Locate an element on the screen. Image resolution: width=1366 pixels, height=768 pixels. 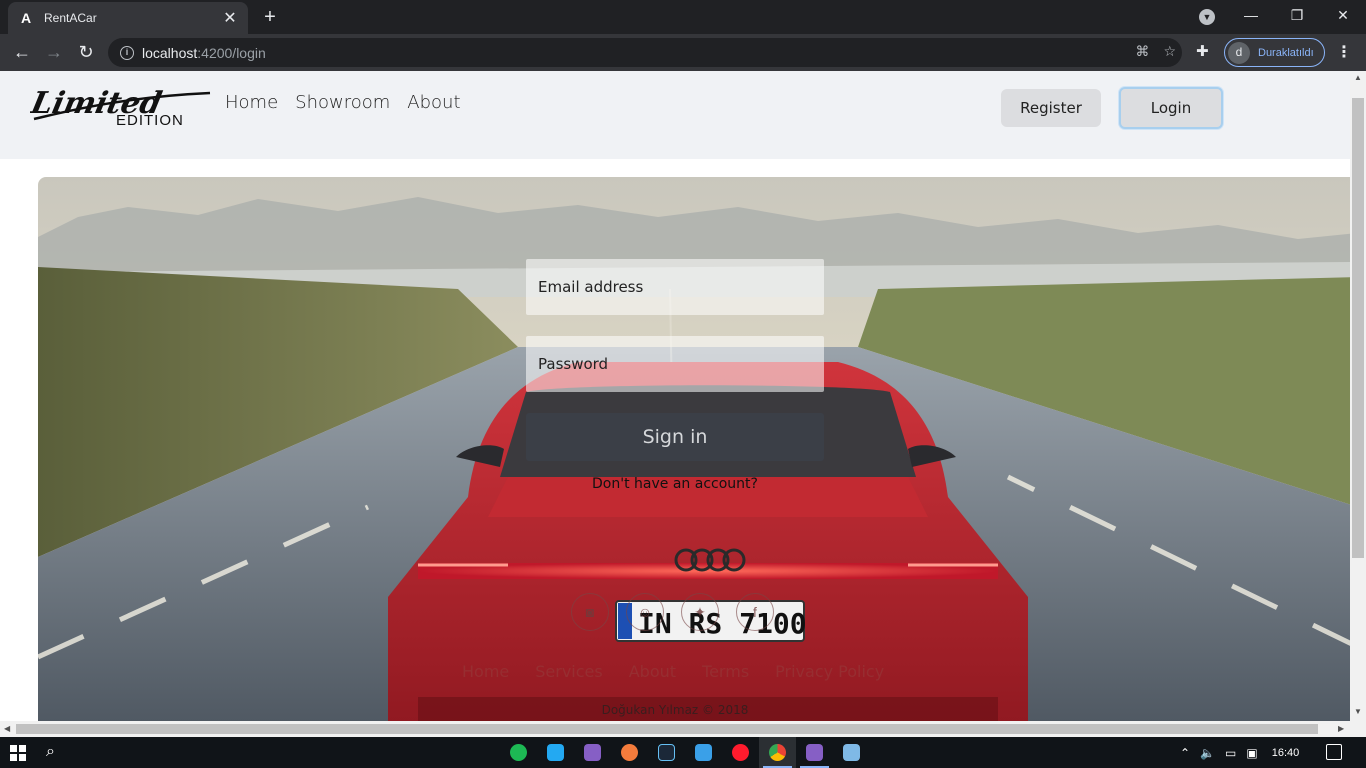
paint-app is located at coordinates (851, 752).